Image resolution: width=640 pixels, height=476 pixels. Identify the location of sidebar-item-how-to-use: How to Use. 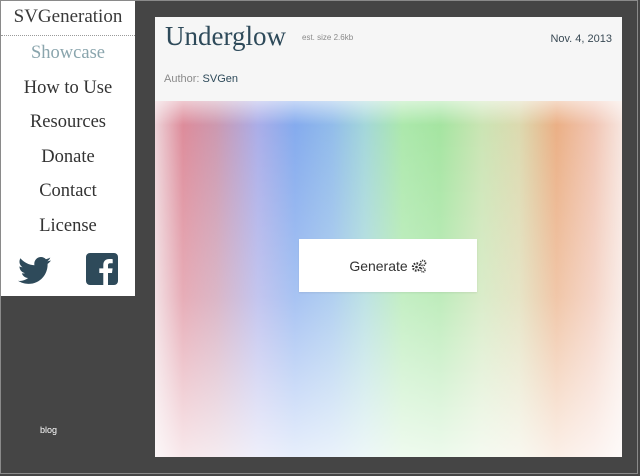
(68, 88).